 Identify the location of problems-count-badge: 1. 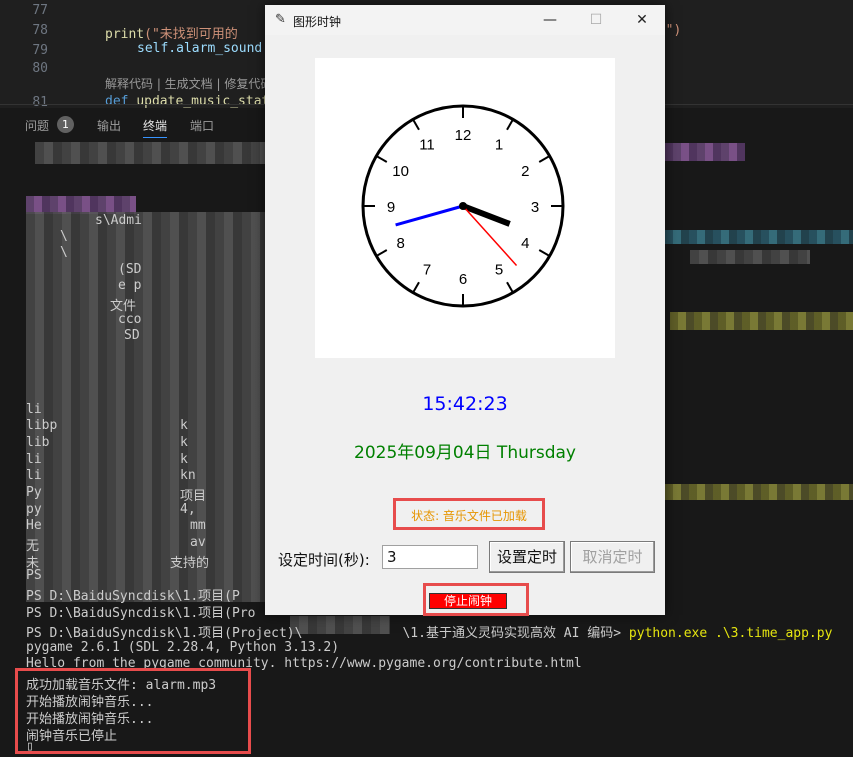
(65, 124).